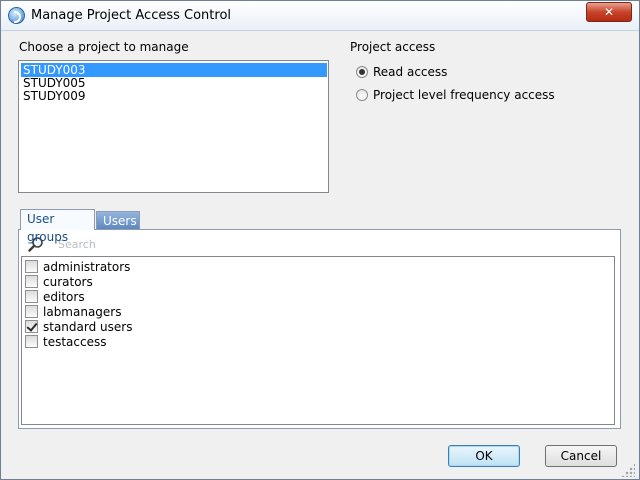 The image size is (640, 480). What do you see at coordinates (64, 296) in the screenshot?
I see `group-label: editors` at bounding box center [64, 296].